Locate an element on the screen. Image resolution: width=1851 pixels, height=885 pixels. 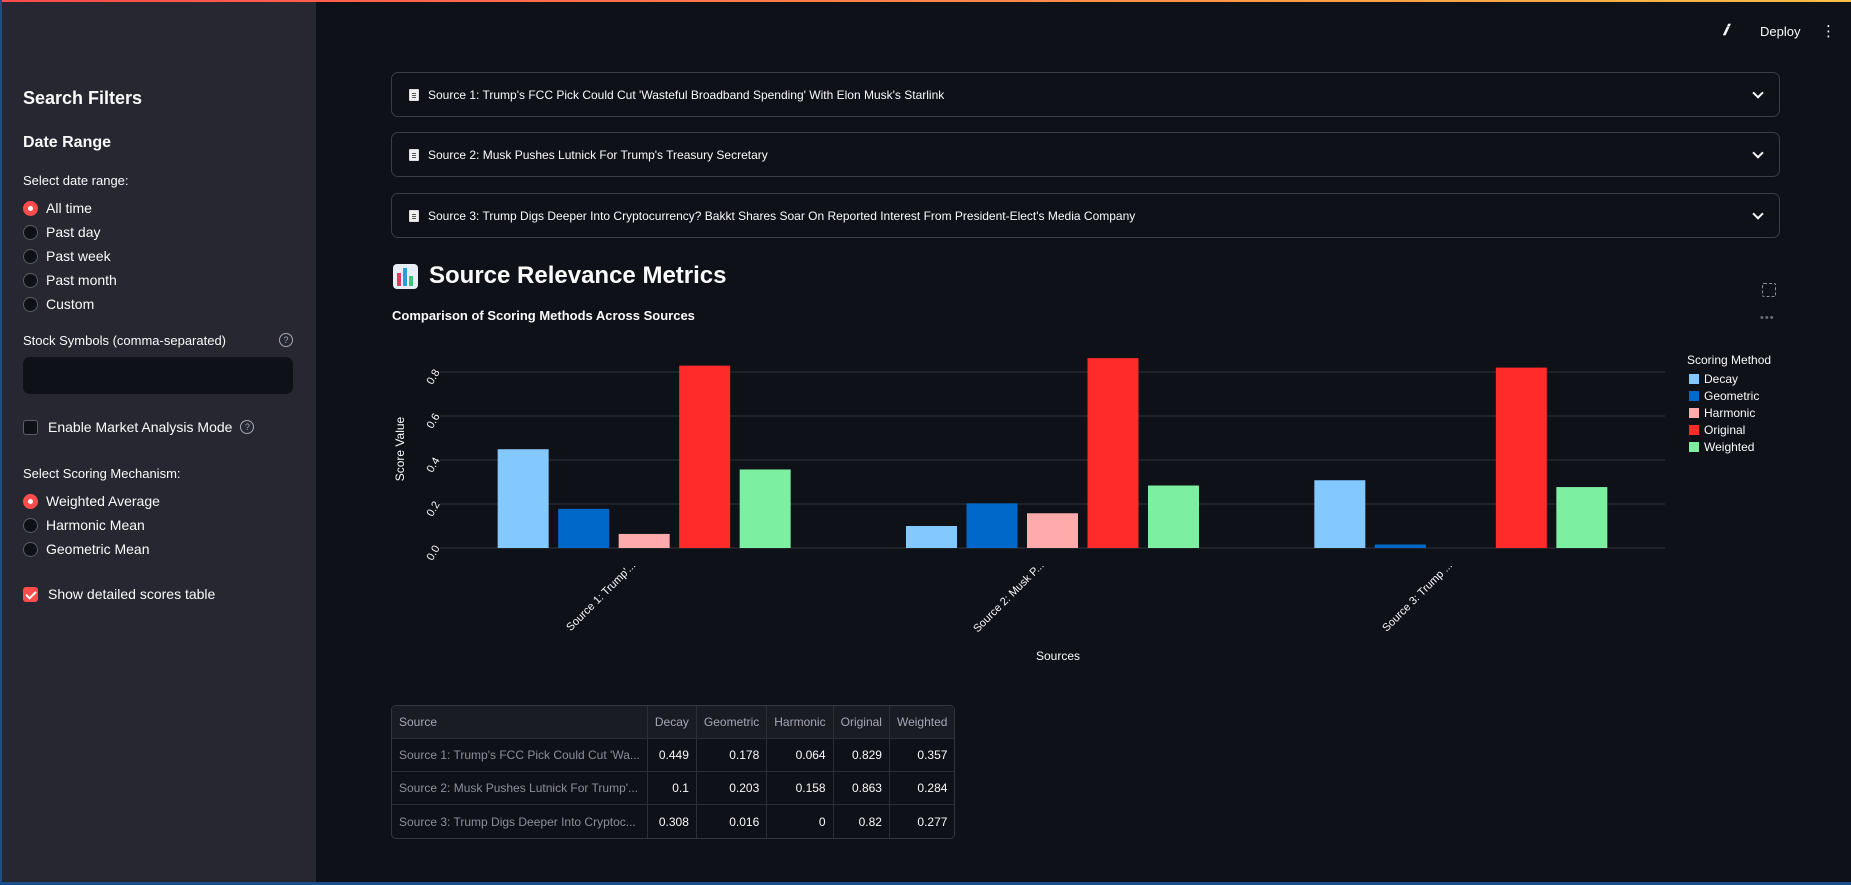
table-cell: 0.1 is located at coordinates (672, 788).